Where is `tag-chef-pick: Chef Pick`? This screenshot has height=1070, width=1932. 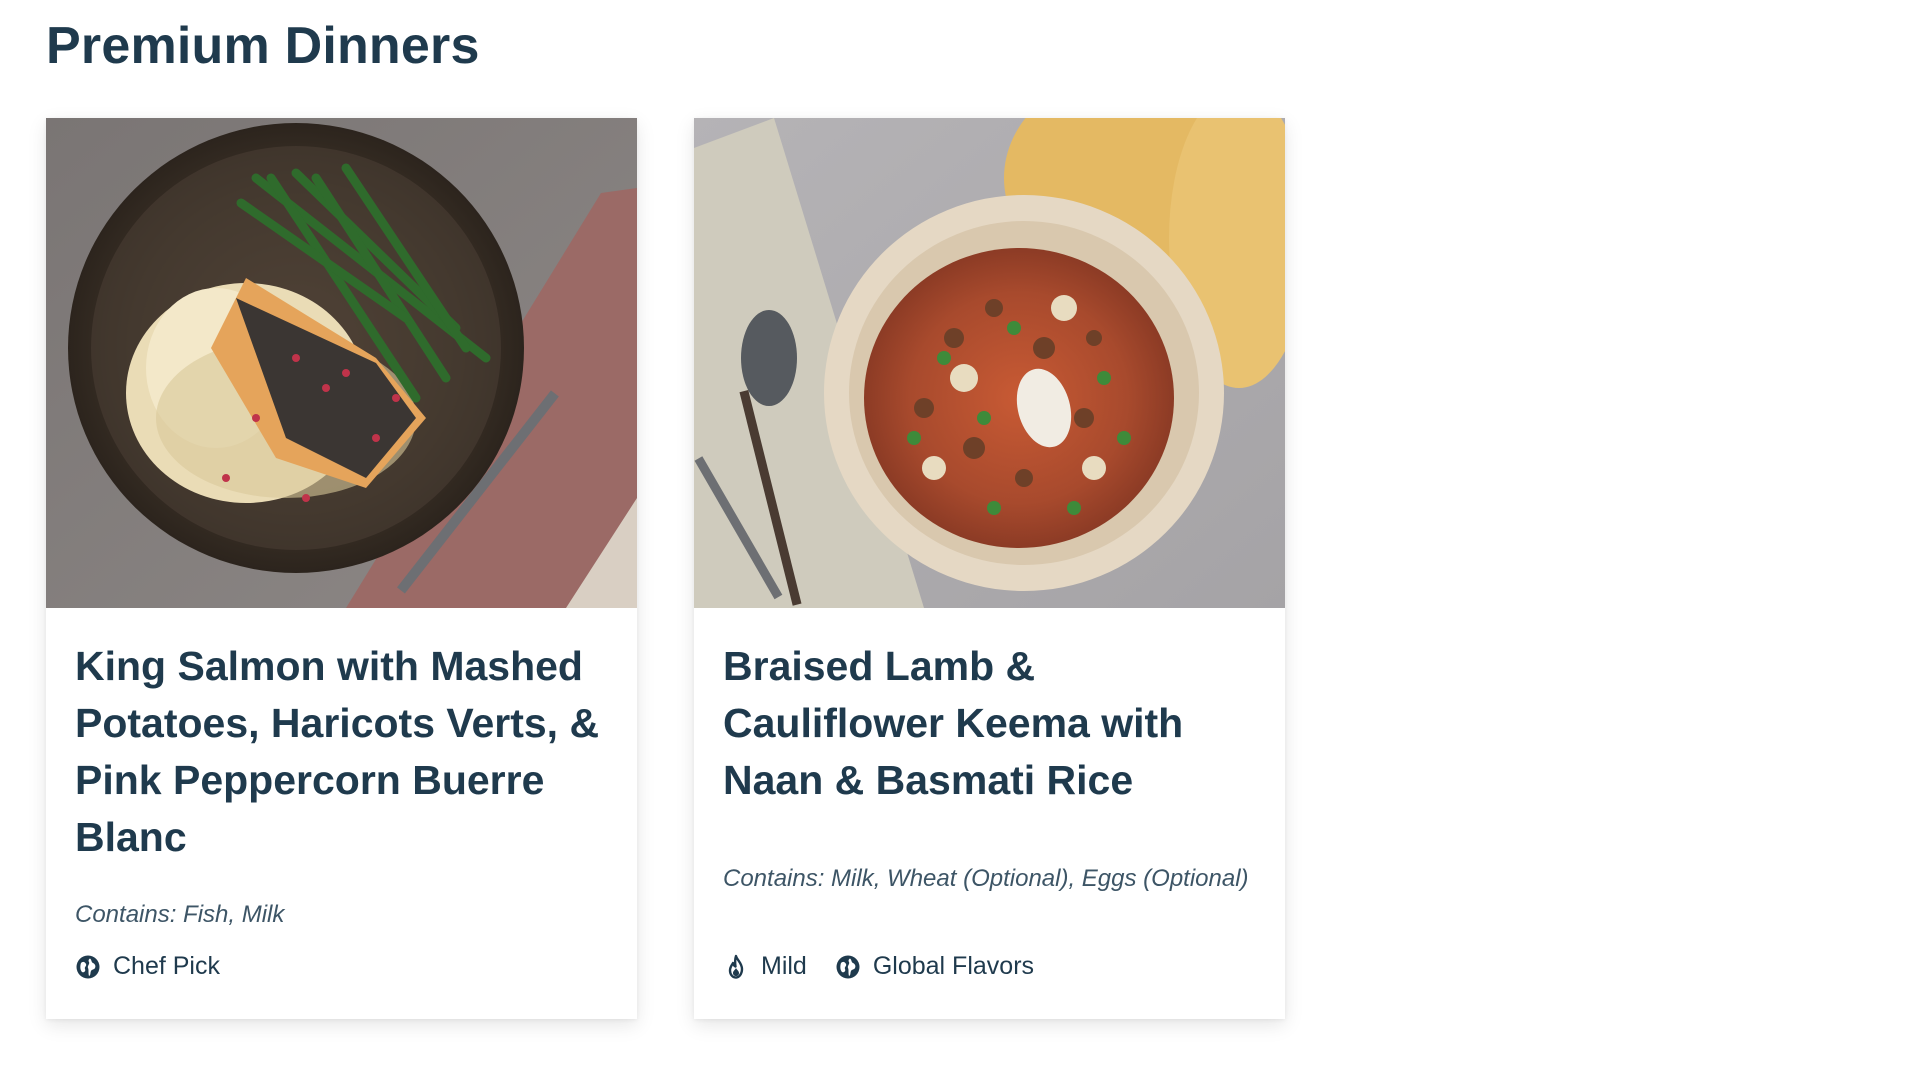
tag-chef-pick: Chef Pick is located at coordinates (147, 966).